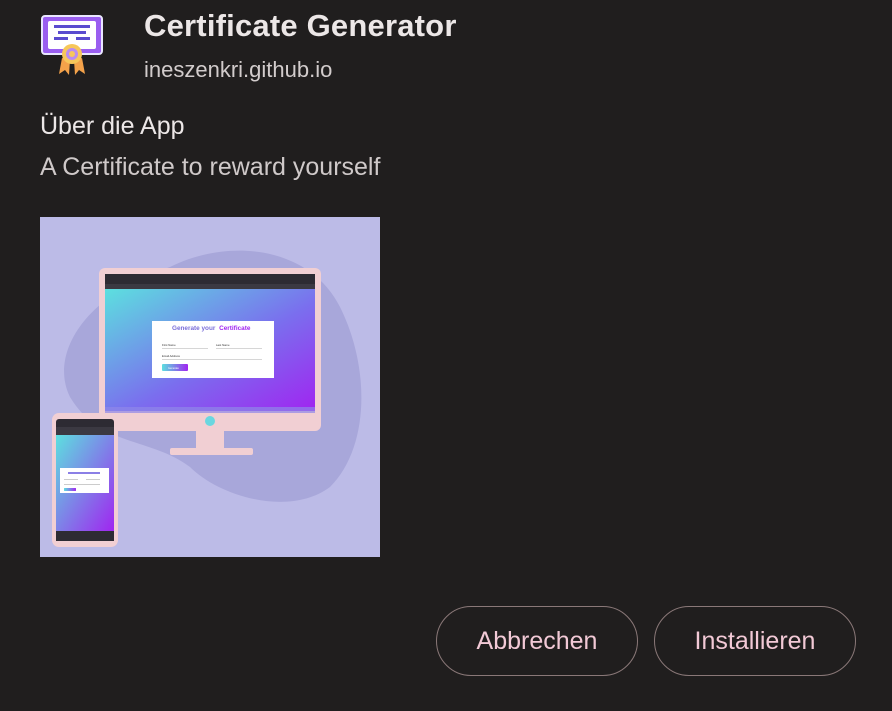 The height and width of the screenshot is (711, 892). Describe the element at coordinates (537, 641) in the screenshot. I see `cancel-button: Abbrechen` at that location.